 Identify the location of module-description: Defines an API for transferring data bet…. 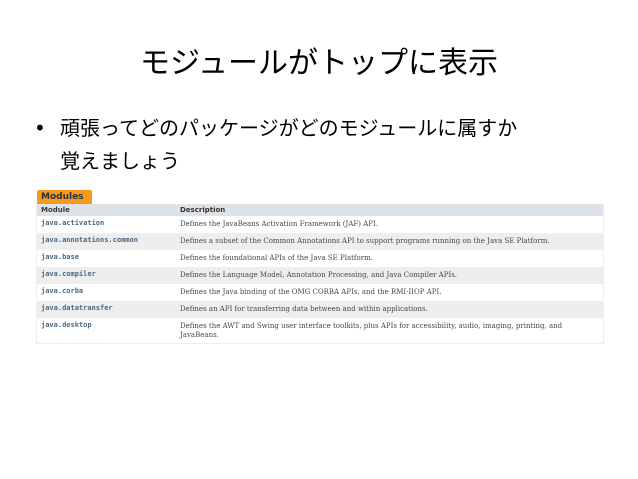
(304, 309).